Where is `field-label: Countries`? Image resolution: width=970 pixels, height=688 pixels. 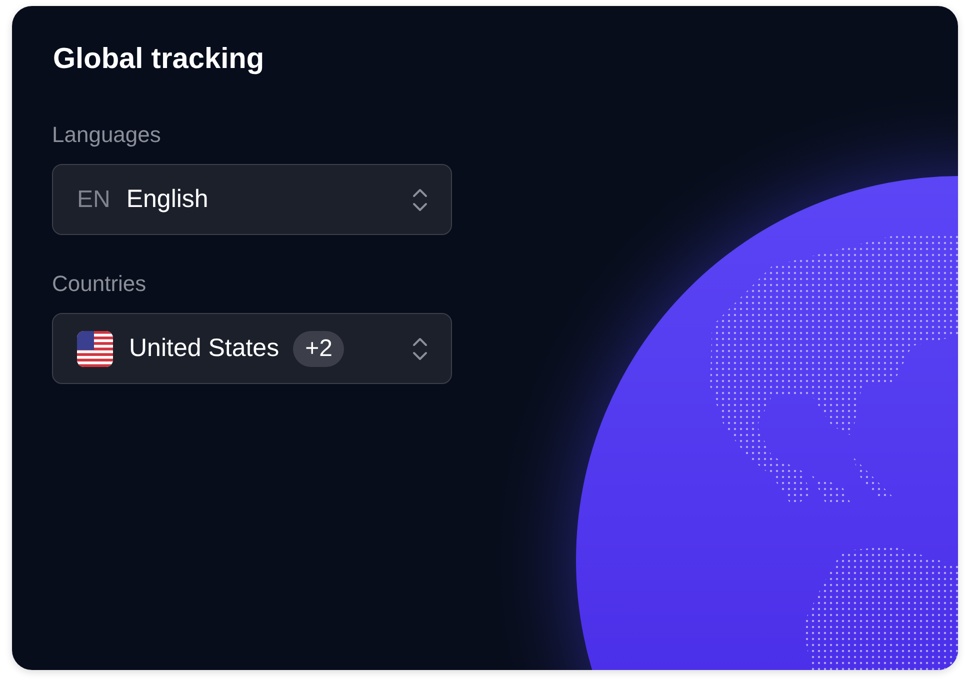
field-label: Countries is located at coordinates (100, 284).